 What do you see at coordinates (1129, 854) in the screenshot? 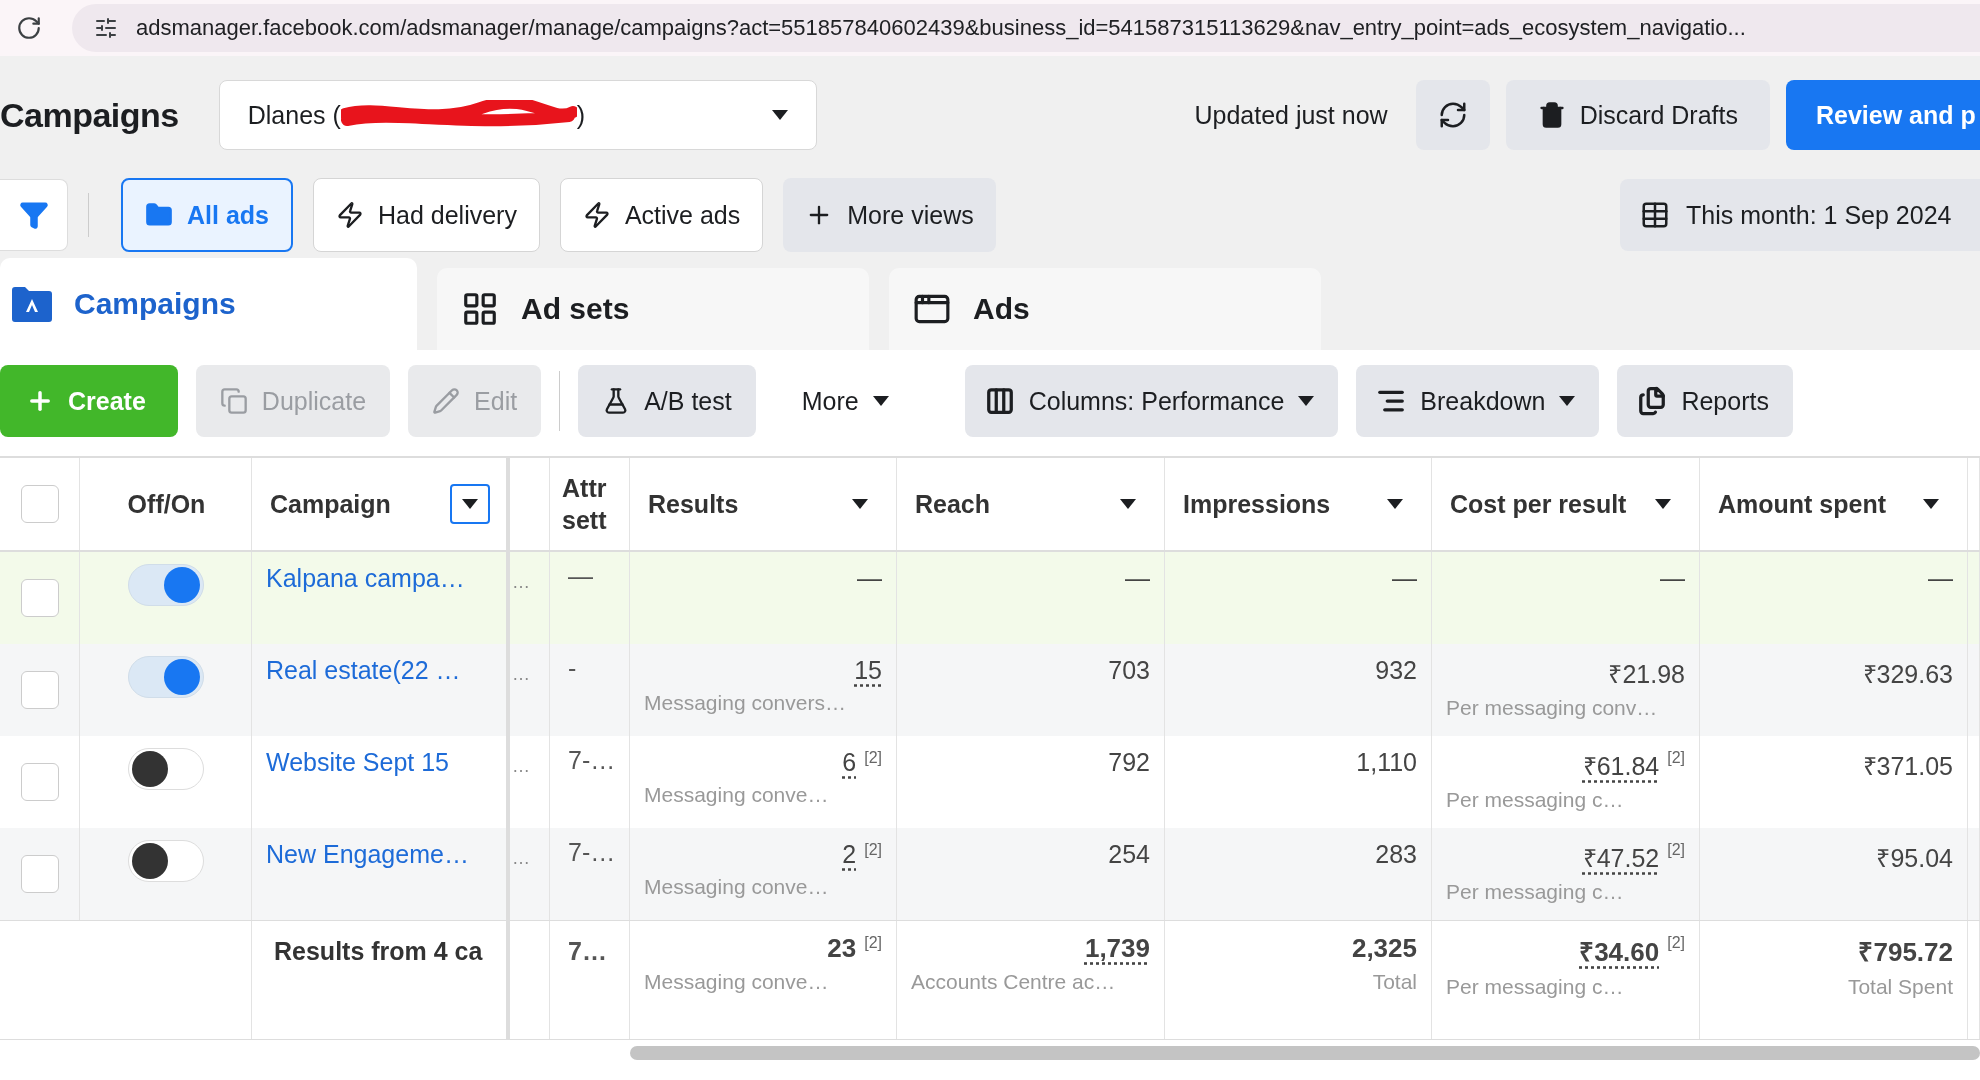
I see `cell-value: 254` at bounding box center [1129, 854].